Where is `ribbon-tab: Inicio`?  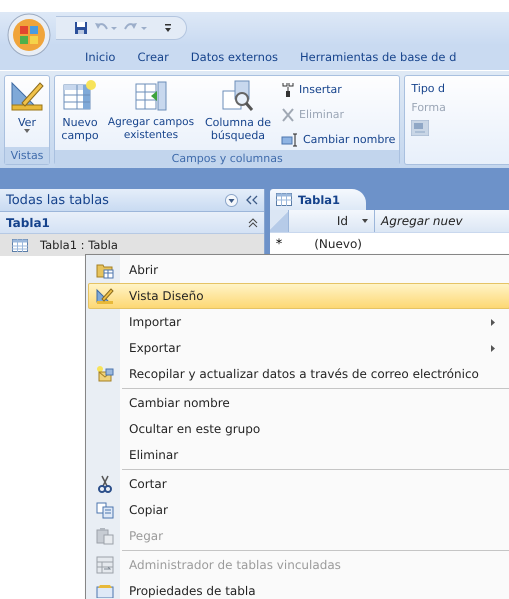 ribbon-tab: Inicio is located at coordinates (100, 57).